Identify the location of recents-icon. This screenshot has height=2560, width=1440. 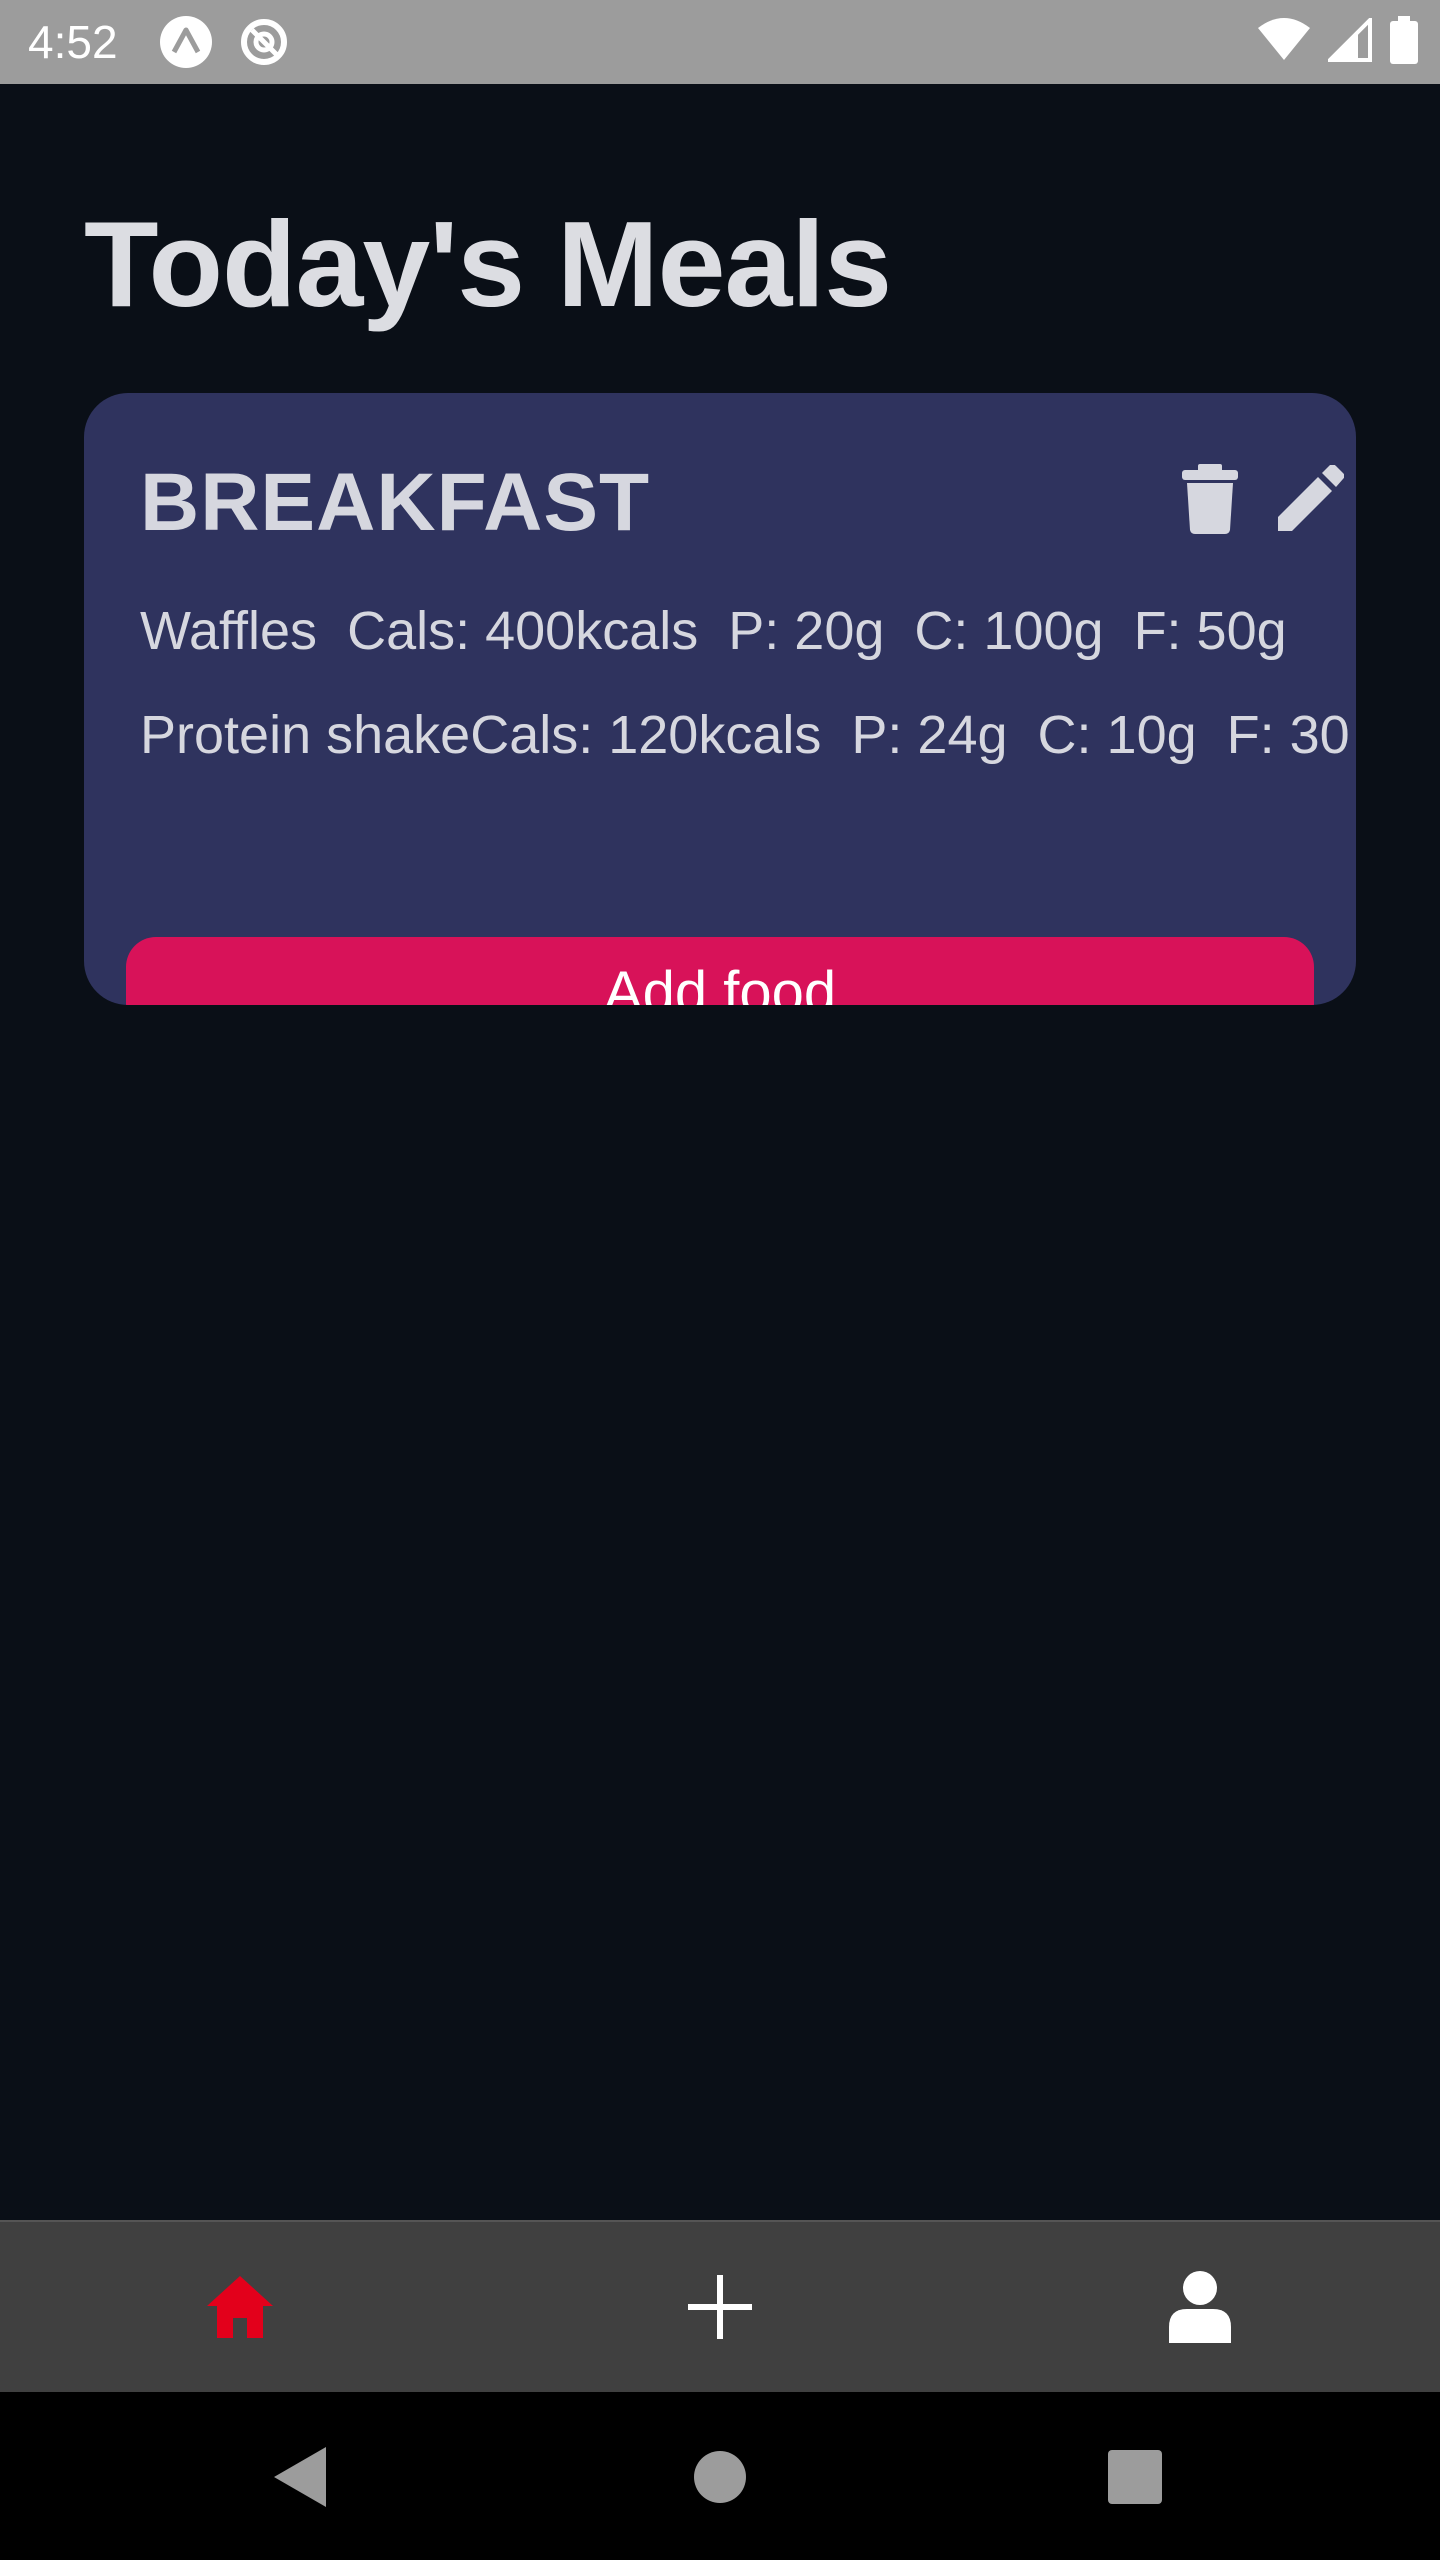
(1135, 2477).